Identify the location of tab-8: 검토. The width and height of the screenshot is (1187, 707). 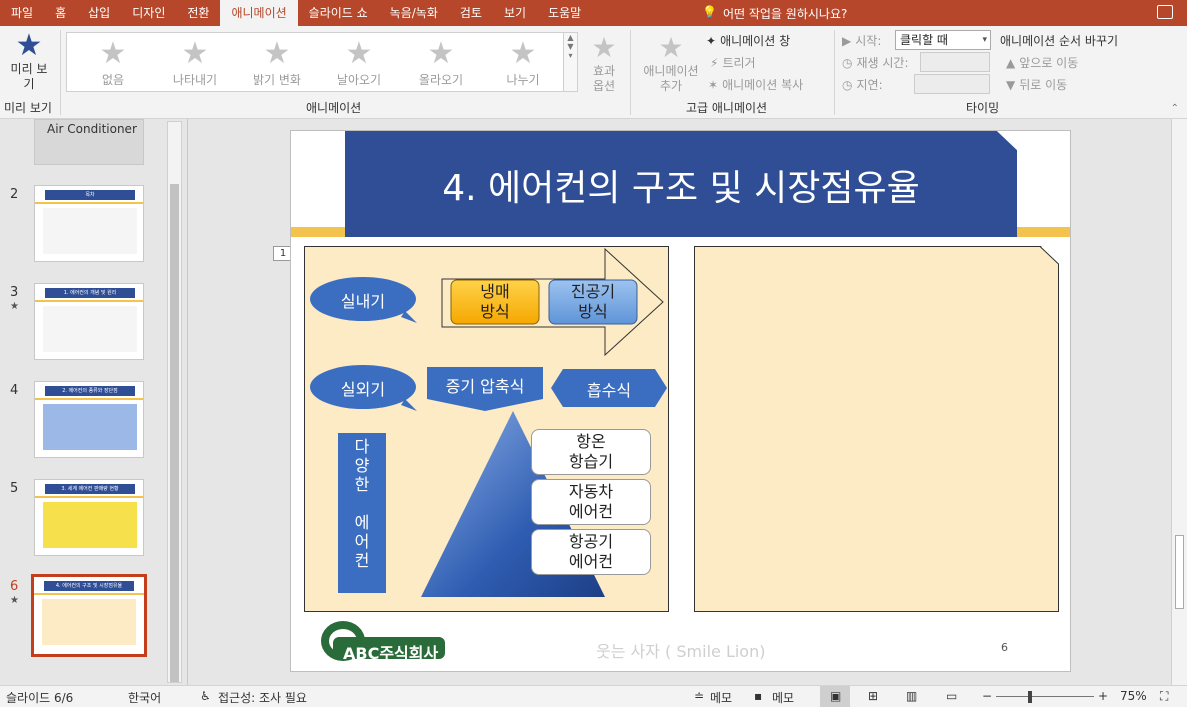
(471, 13).